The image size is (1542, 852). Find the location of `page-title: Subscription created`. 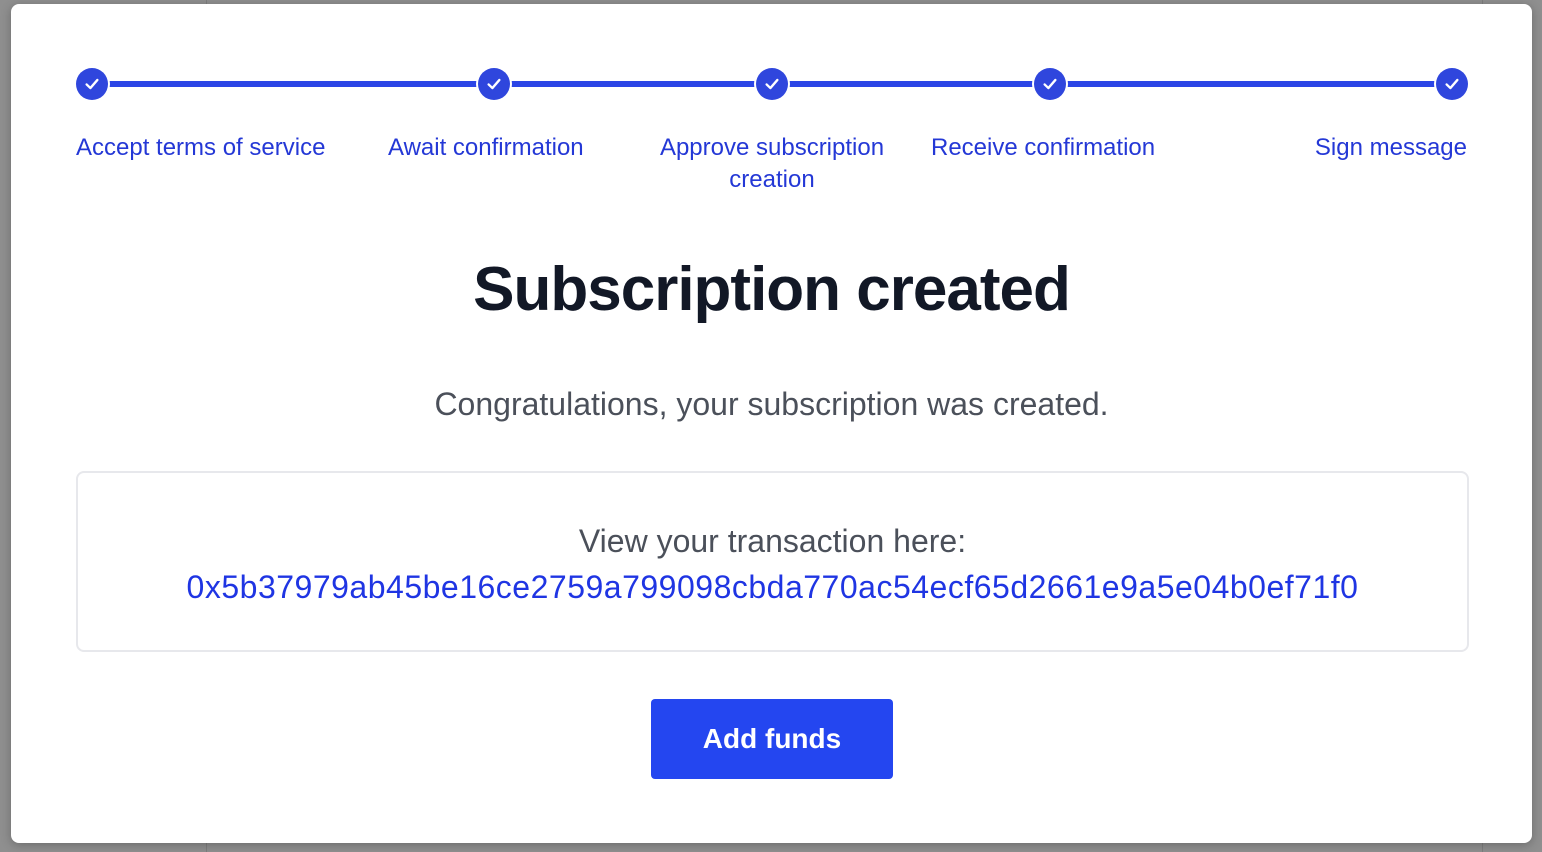

page-title: Subscription created is located at coordinates (772, 289).